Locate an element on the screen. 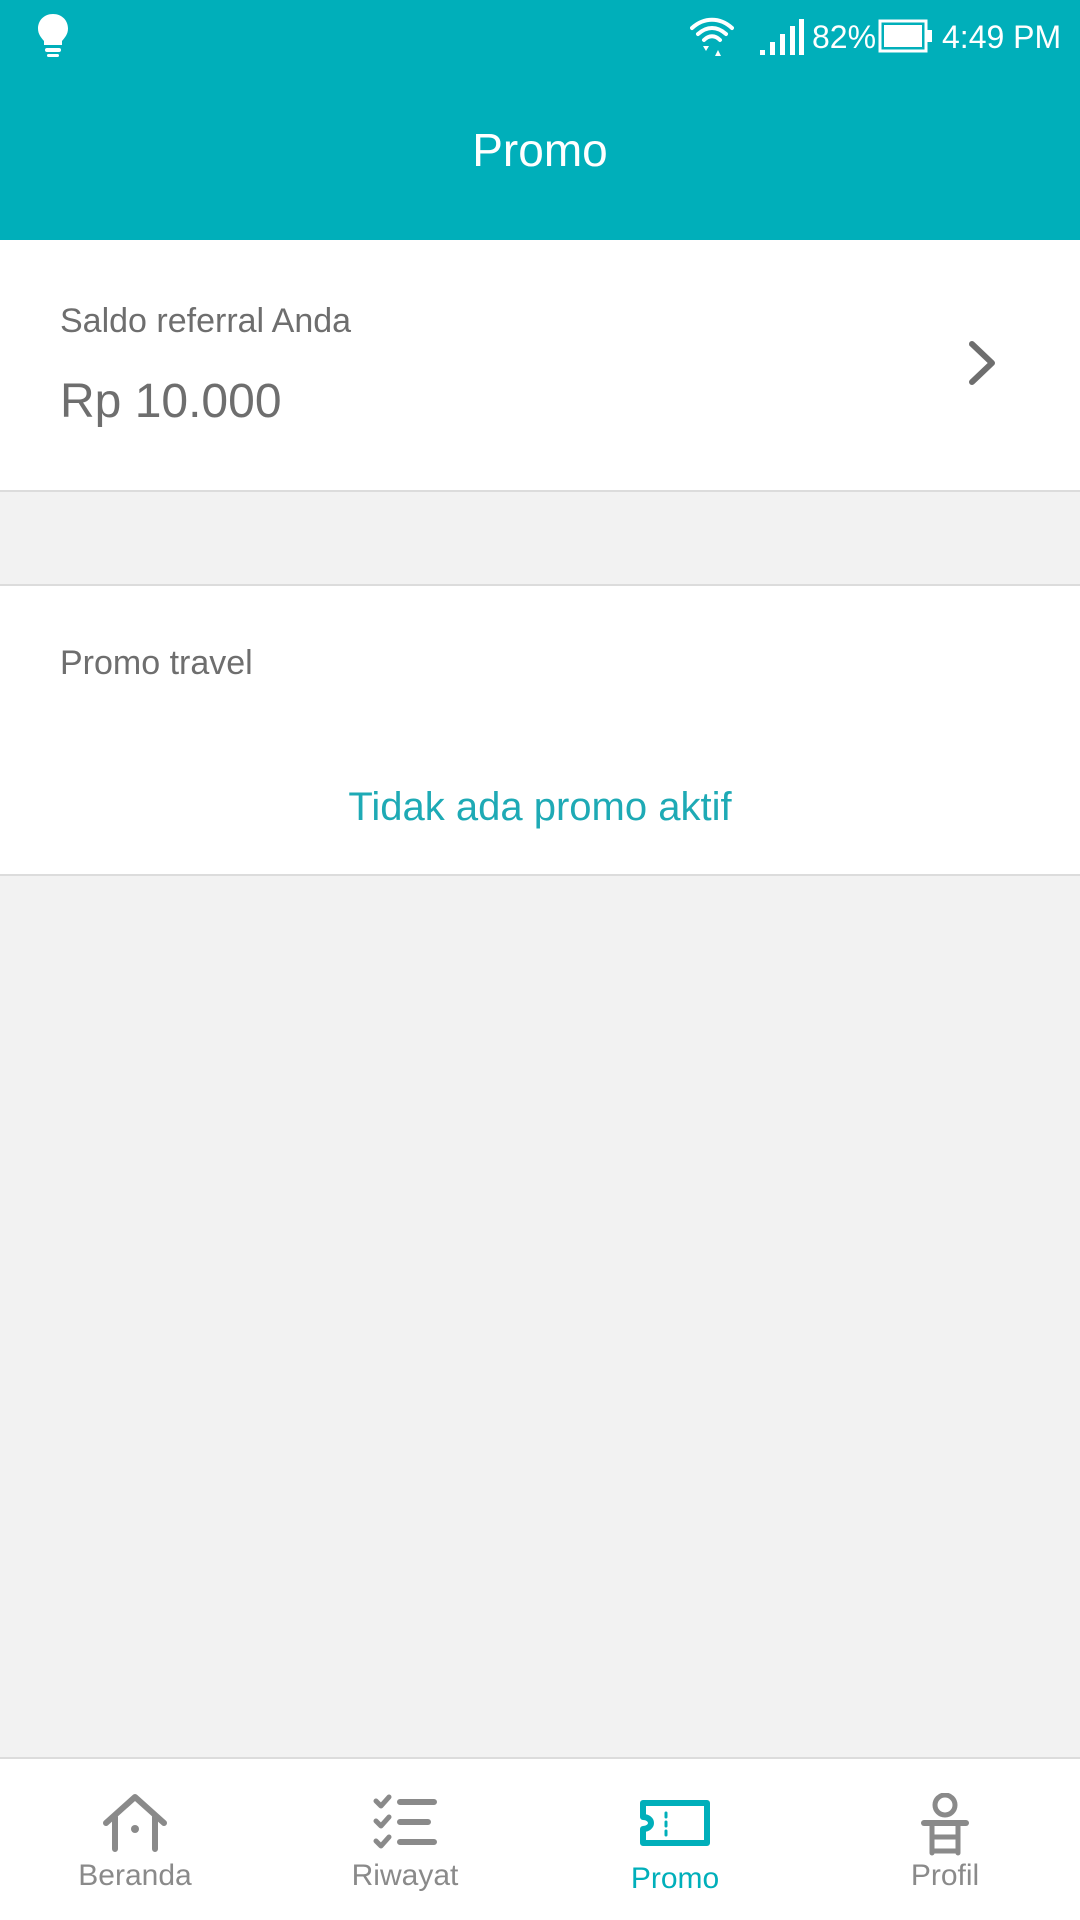  checklist-icon is located at coordinates (405, 1821).